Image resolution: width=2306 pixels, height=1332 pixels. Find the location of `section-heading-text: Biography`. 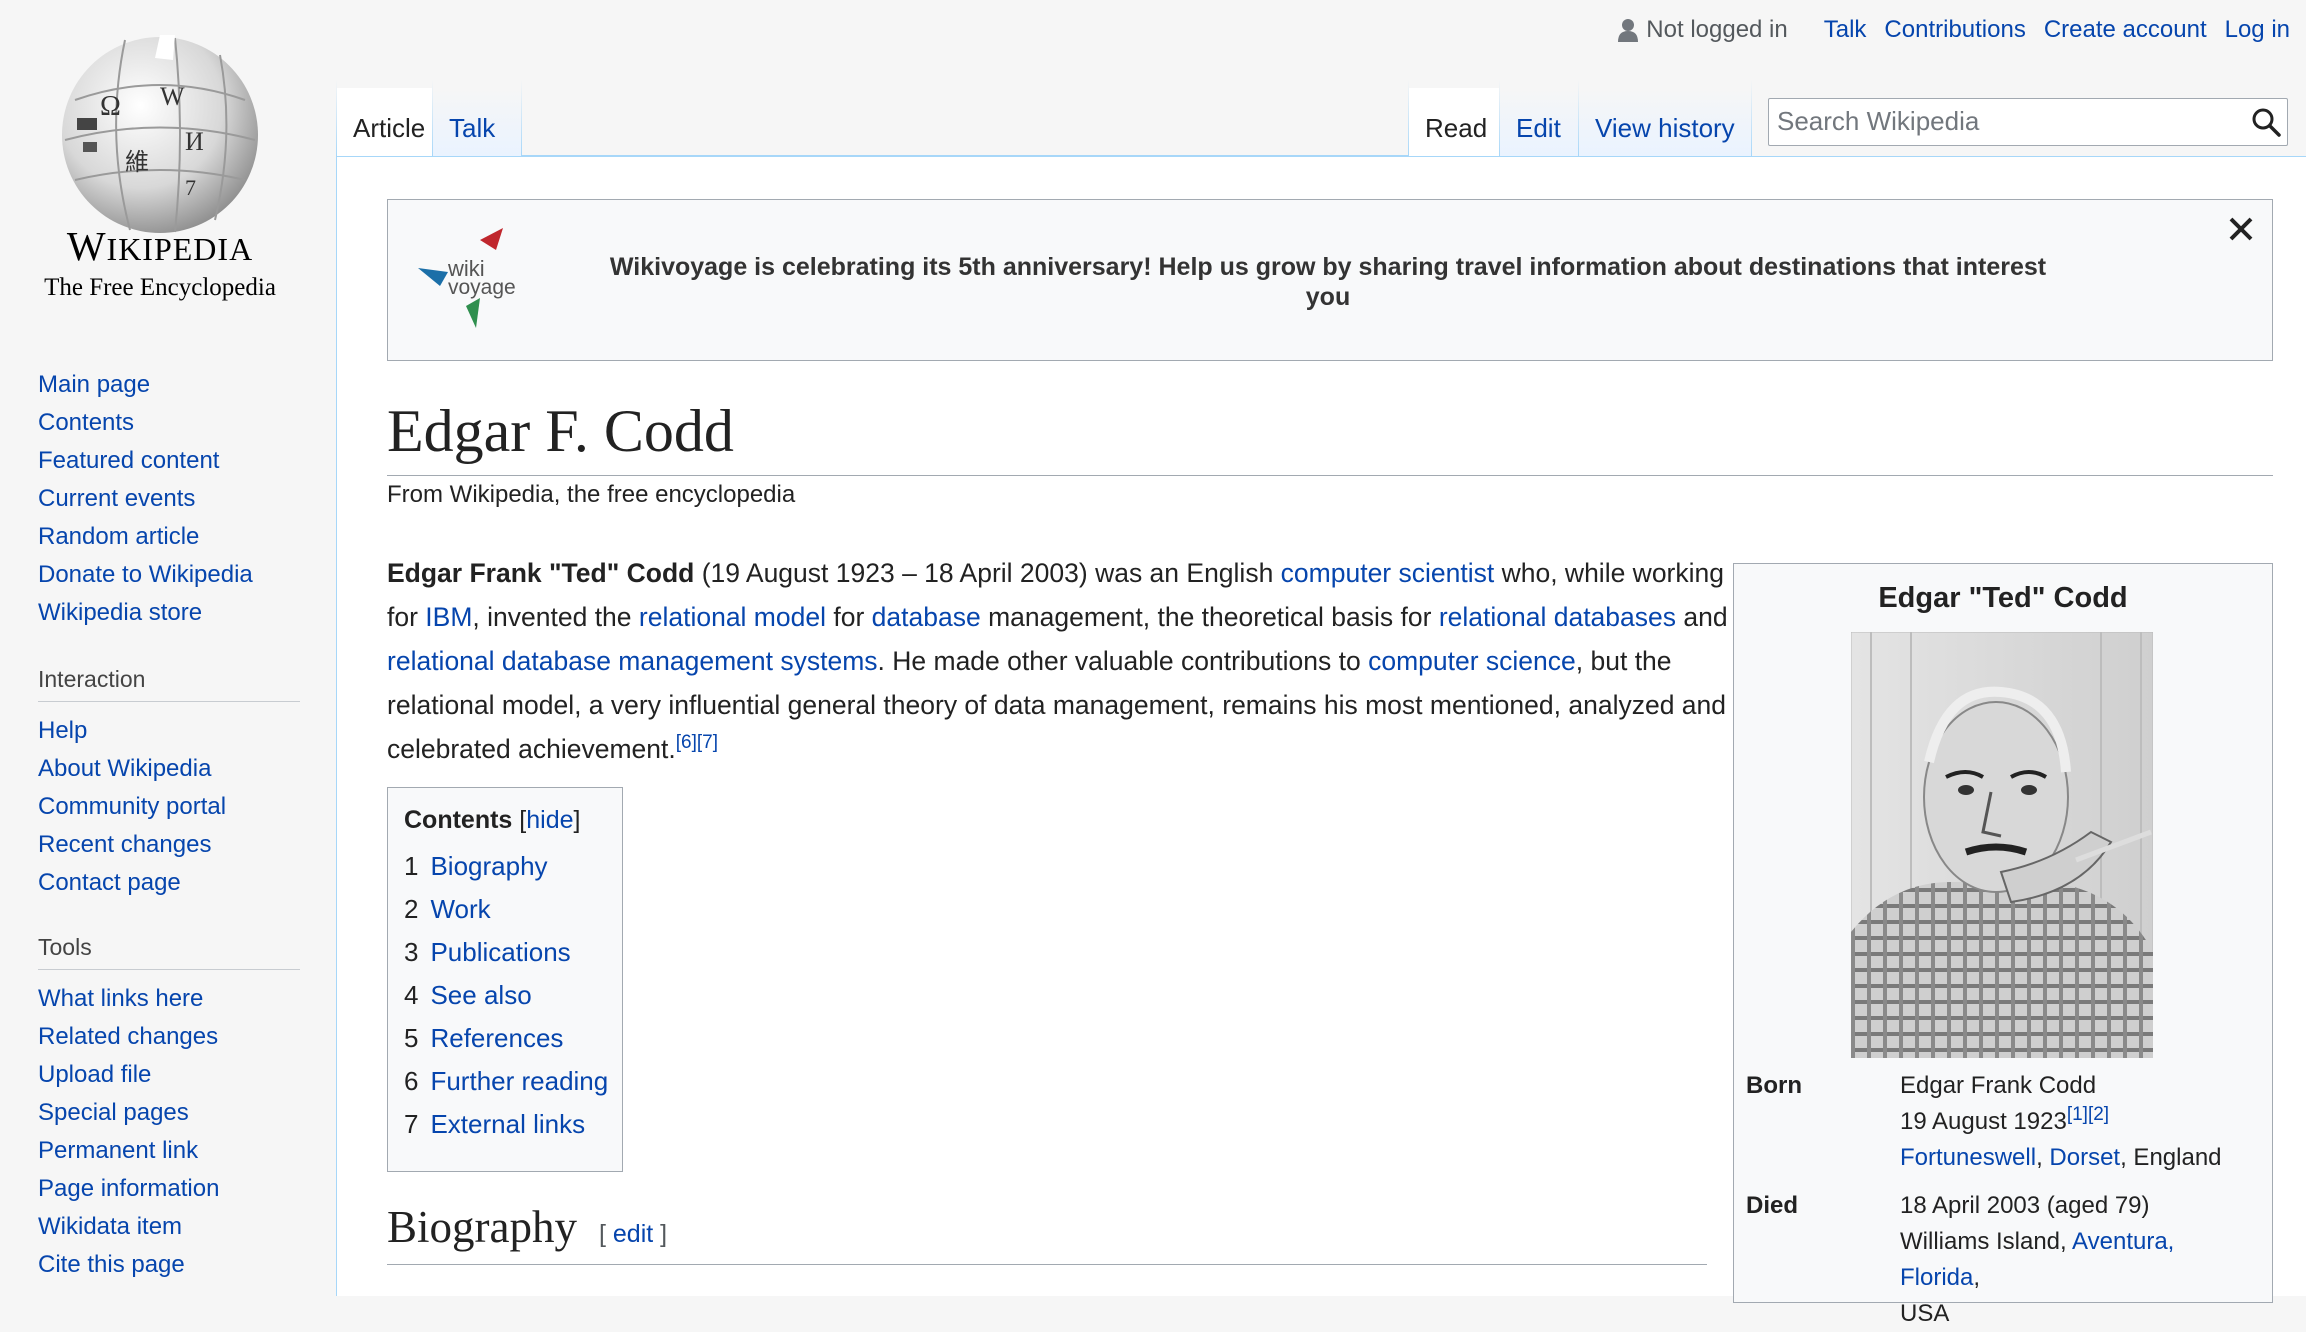

section-heading-text: Biography is located at coordinates (482, 1227).